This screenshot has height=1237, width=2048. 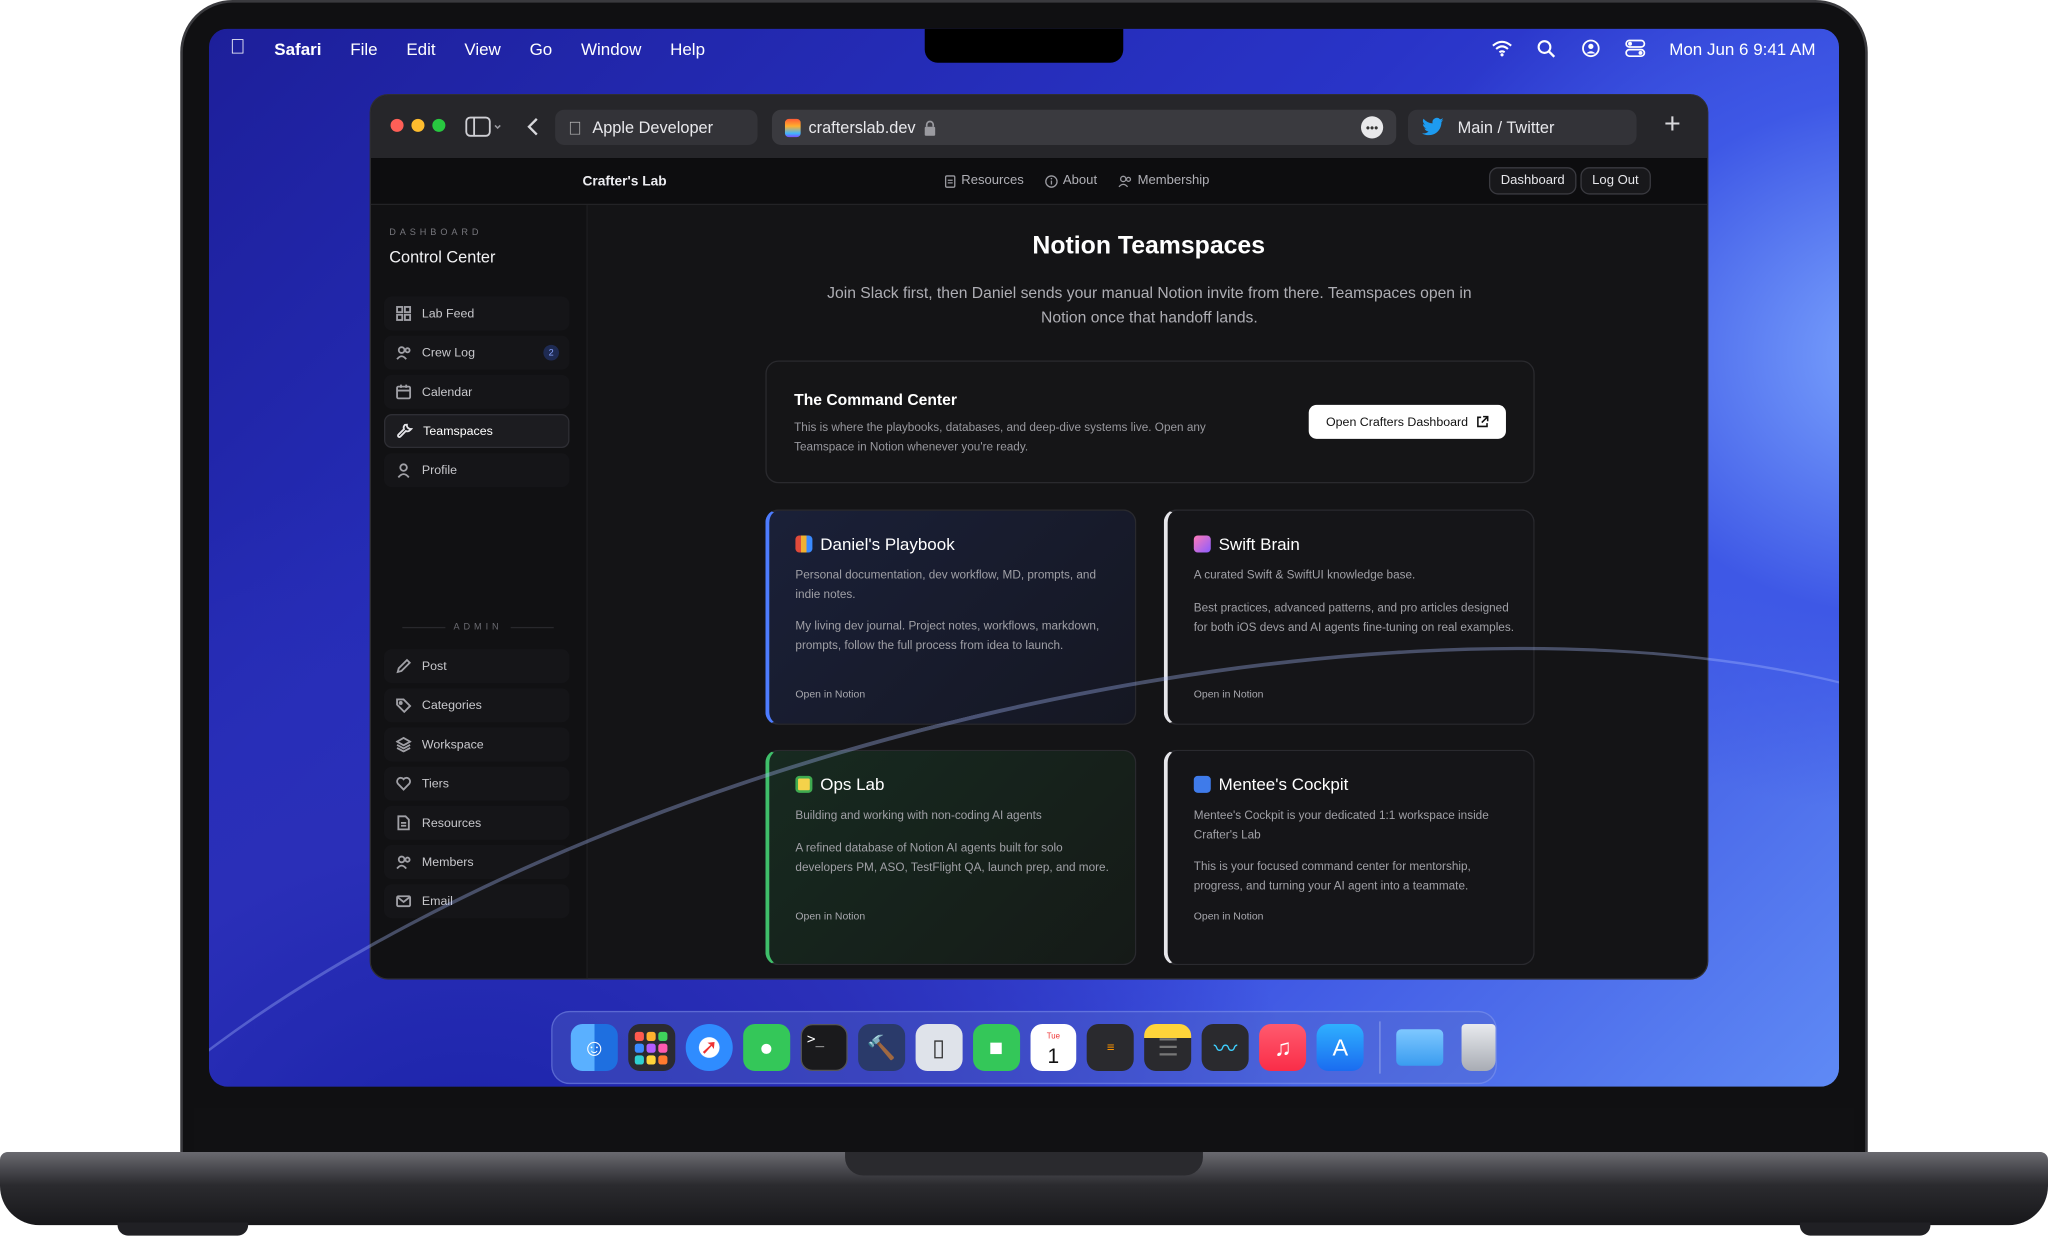 I want to click on card-title-text: Mentee's Cockpit, so click(x=1283, y=784).